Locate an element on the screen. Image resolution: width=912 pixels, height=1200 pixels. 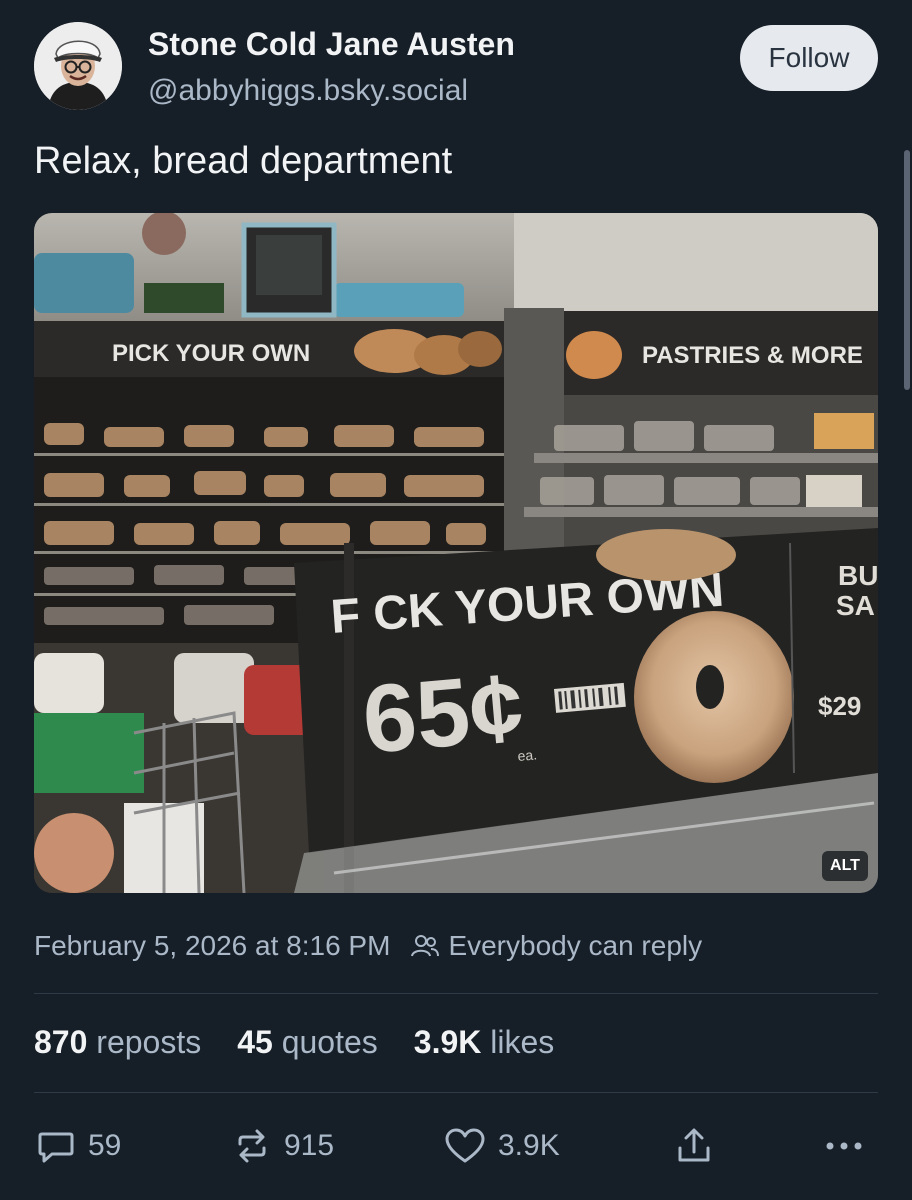
engagement-stats: 870 reposts 45 quotes 3.9K likes is located at coordinates (312, 1042).